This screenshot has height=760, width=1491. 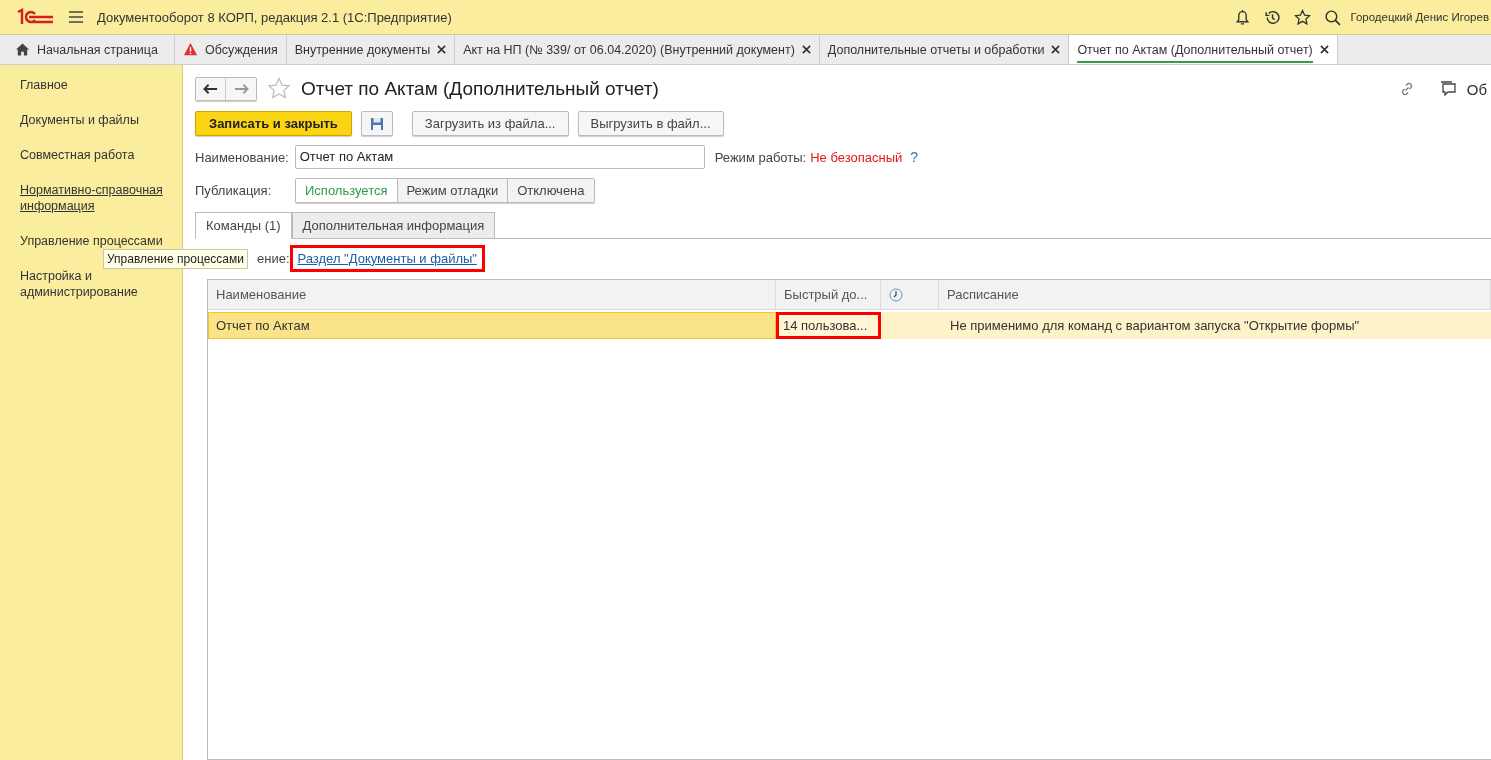 I want to click on publication-option: Режим отладки, so click(x=453, y=190).